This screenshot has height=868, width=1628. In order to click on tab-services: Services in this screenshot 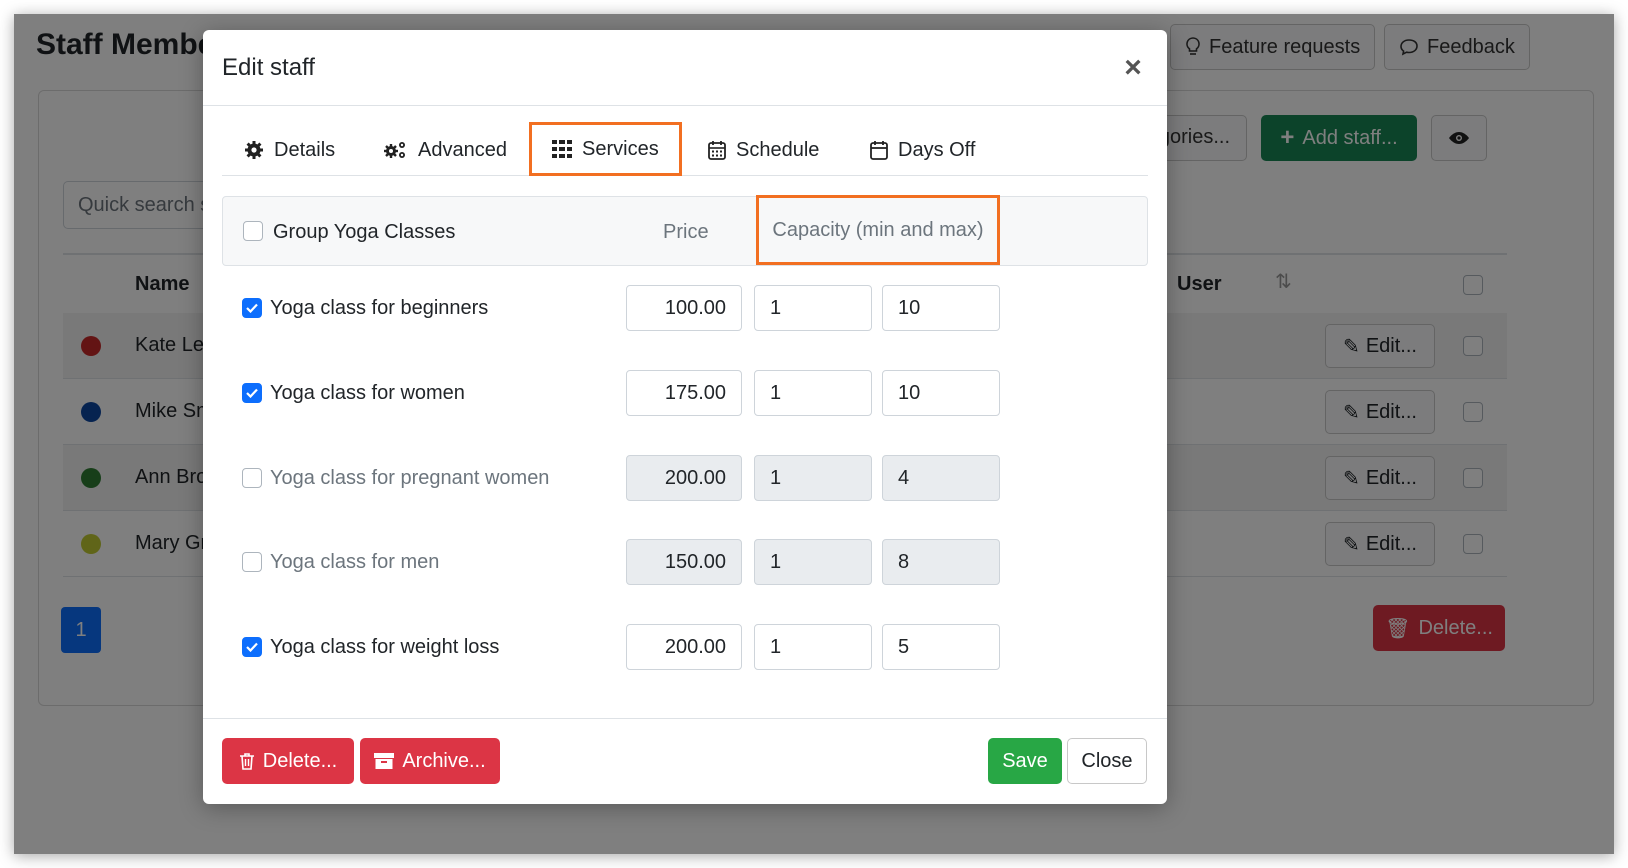, I will do `click(605, 149)`.